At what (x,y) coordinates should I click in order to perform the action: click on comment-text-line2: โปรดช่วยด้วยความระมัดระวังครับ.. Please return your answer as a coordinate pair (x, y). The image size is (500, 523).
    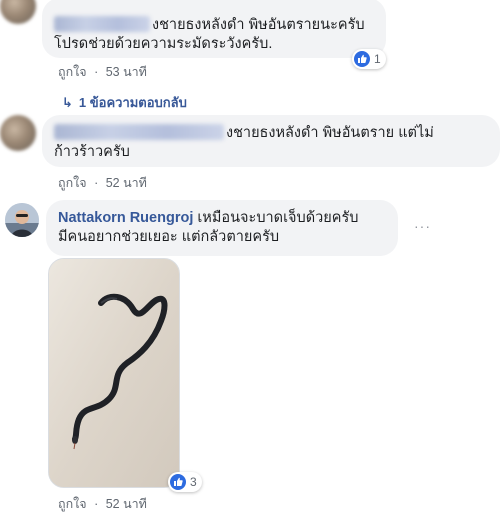
    Looking at the image, I should click on (163, 44).